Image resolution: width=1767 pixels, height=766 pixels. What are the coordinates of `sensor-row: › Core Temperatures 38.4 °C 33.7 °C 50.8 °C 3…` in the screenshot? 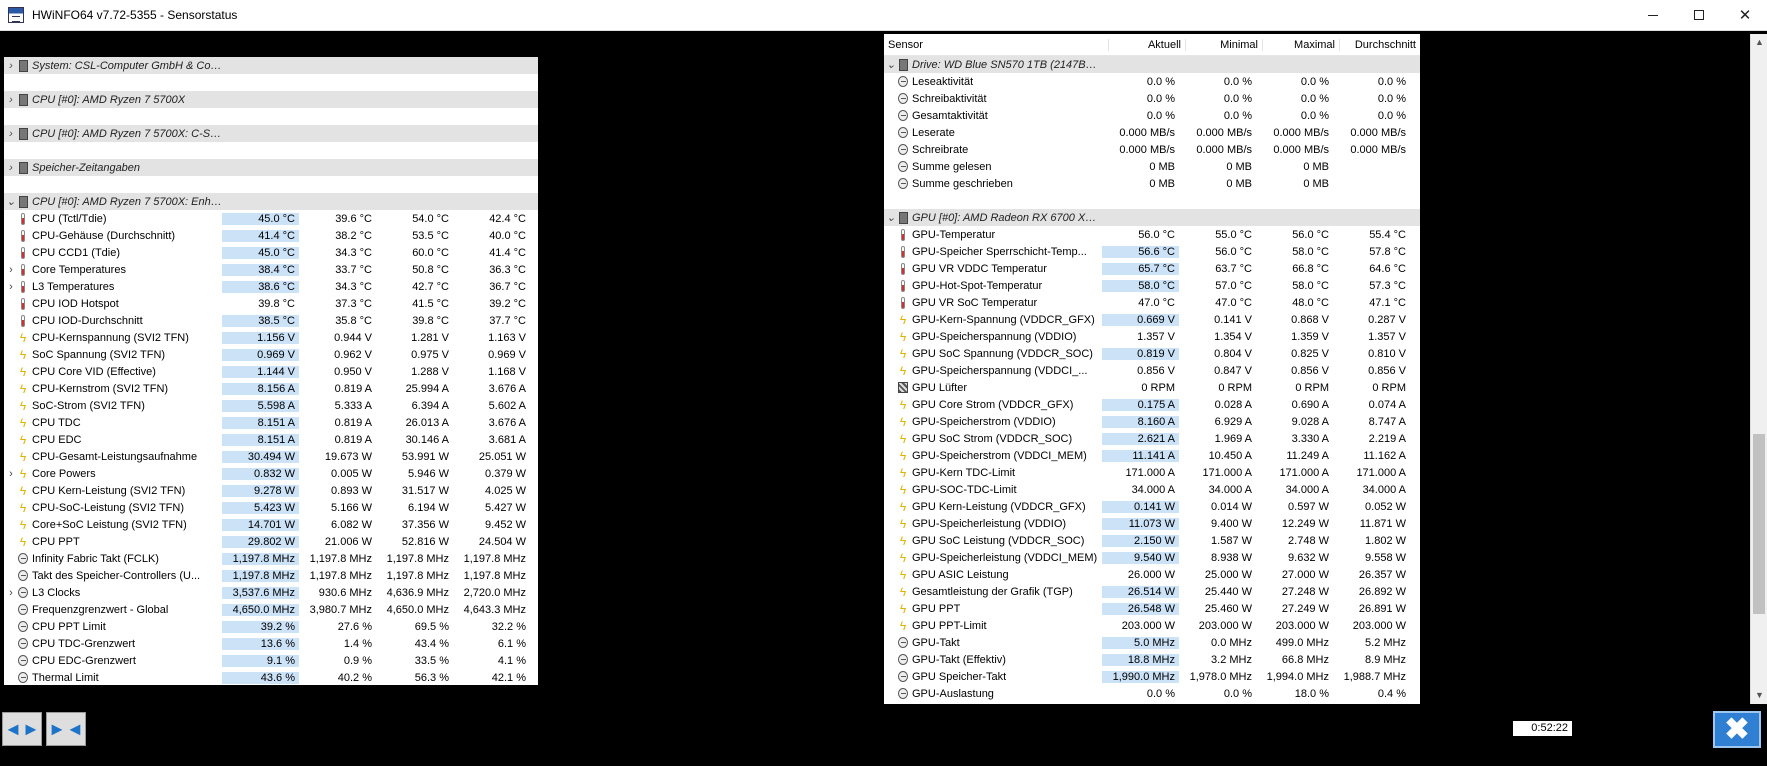 It's located at (271, 269).